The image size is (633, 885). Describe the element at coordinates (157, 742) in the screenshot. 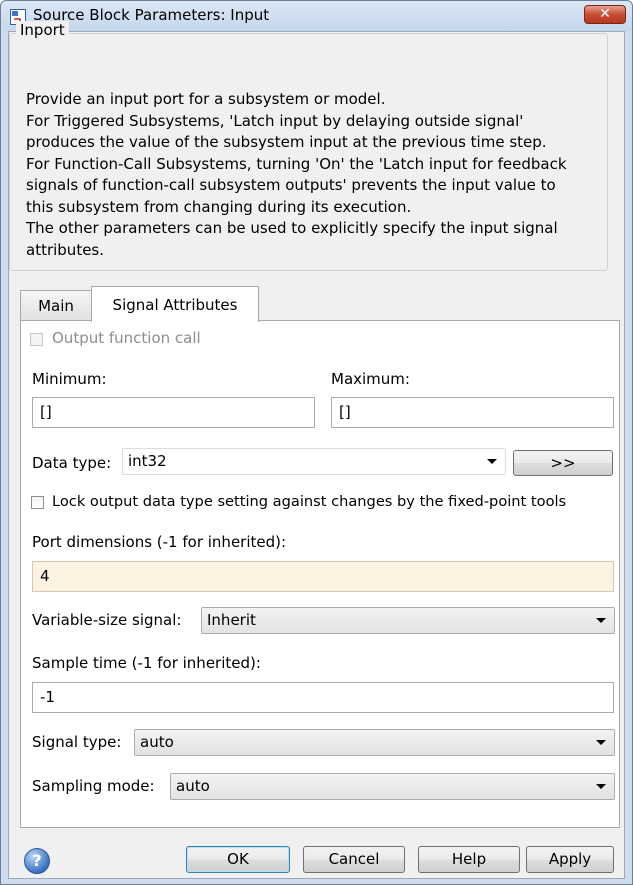

I see `signal-type-value: auto` at that location.